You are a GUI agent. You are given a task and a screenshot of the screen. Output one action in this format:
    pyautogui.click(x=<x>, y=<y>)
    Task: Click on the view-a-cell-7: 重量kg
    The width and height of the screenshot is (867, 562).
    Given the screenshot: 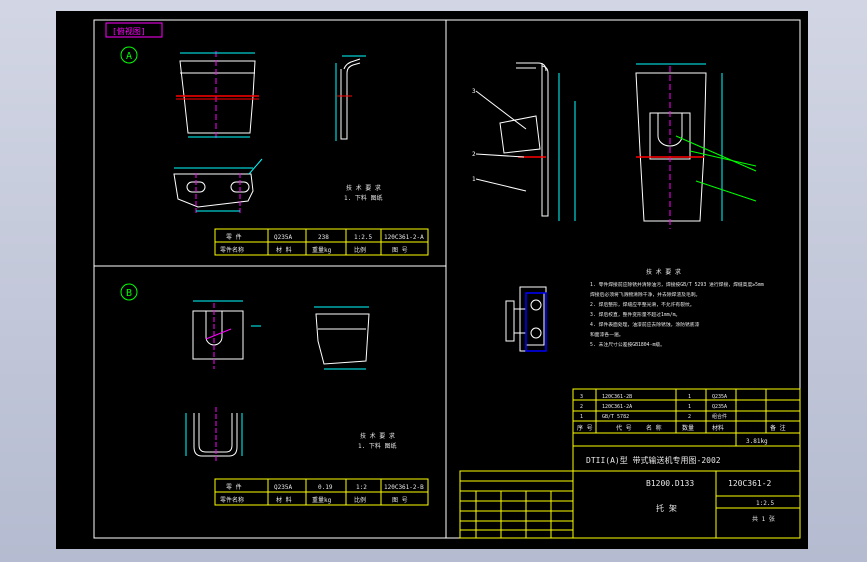 What is the action you would take?
    pyautogui.click(x=322, y=250)
    